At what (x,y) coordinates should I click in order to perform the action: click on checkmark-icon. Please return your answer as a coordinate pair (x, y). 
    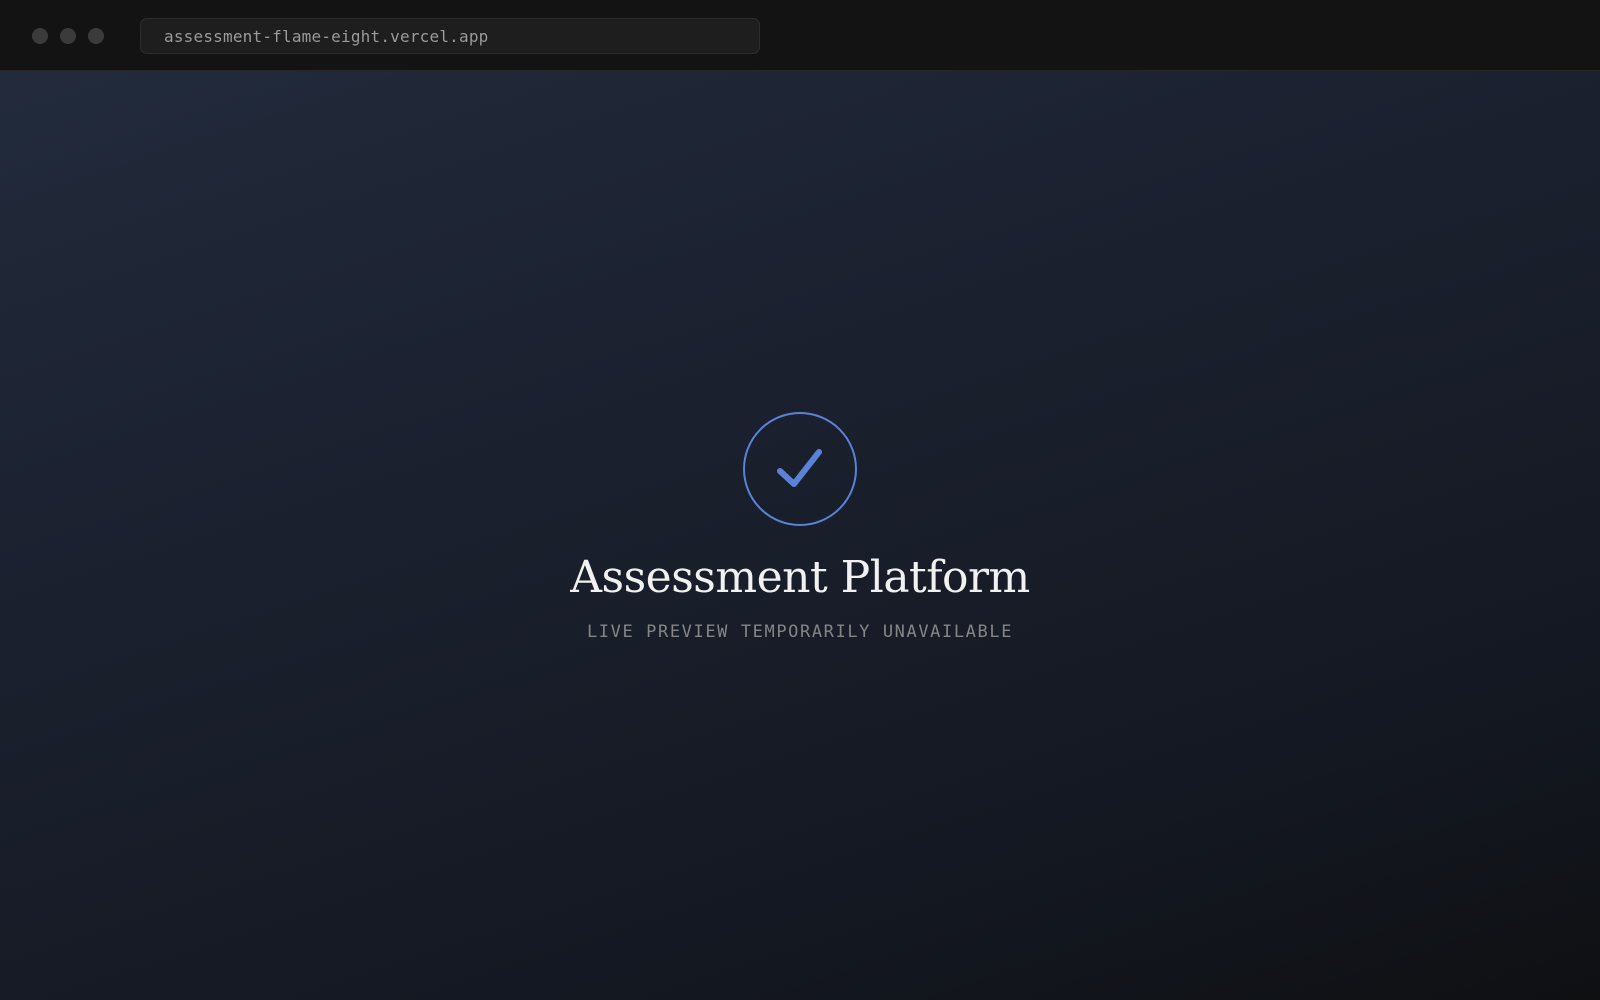
    Looking at the image, I should click on (799, 468).